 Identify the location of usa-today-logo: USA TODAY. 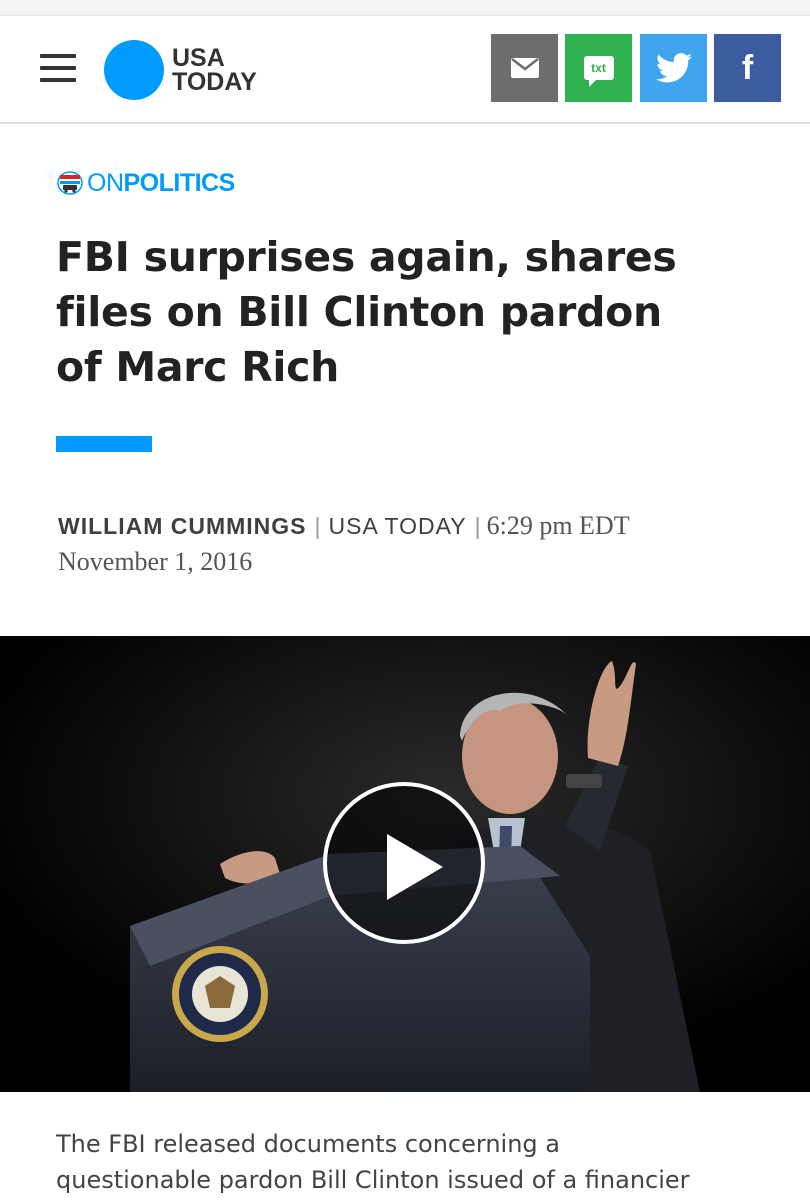
(180, 70).